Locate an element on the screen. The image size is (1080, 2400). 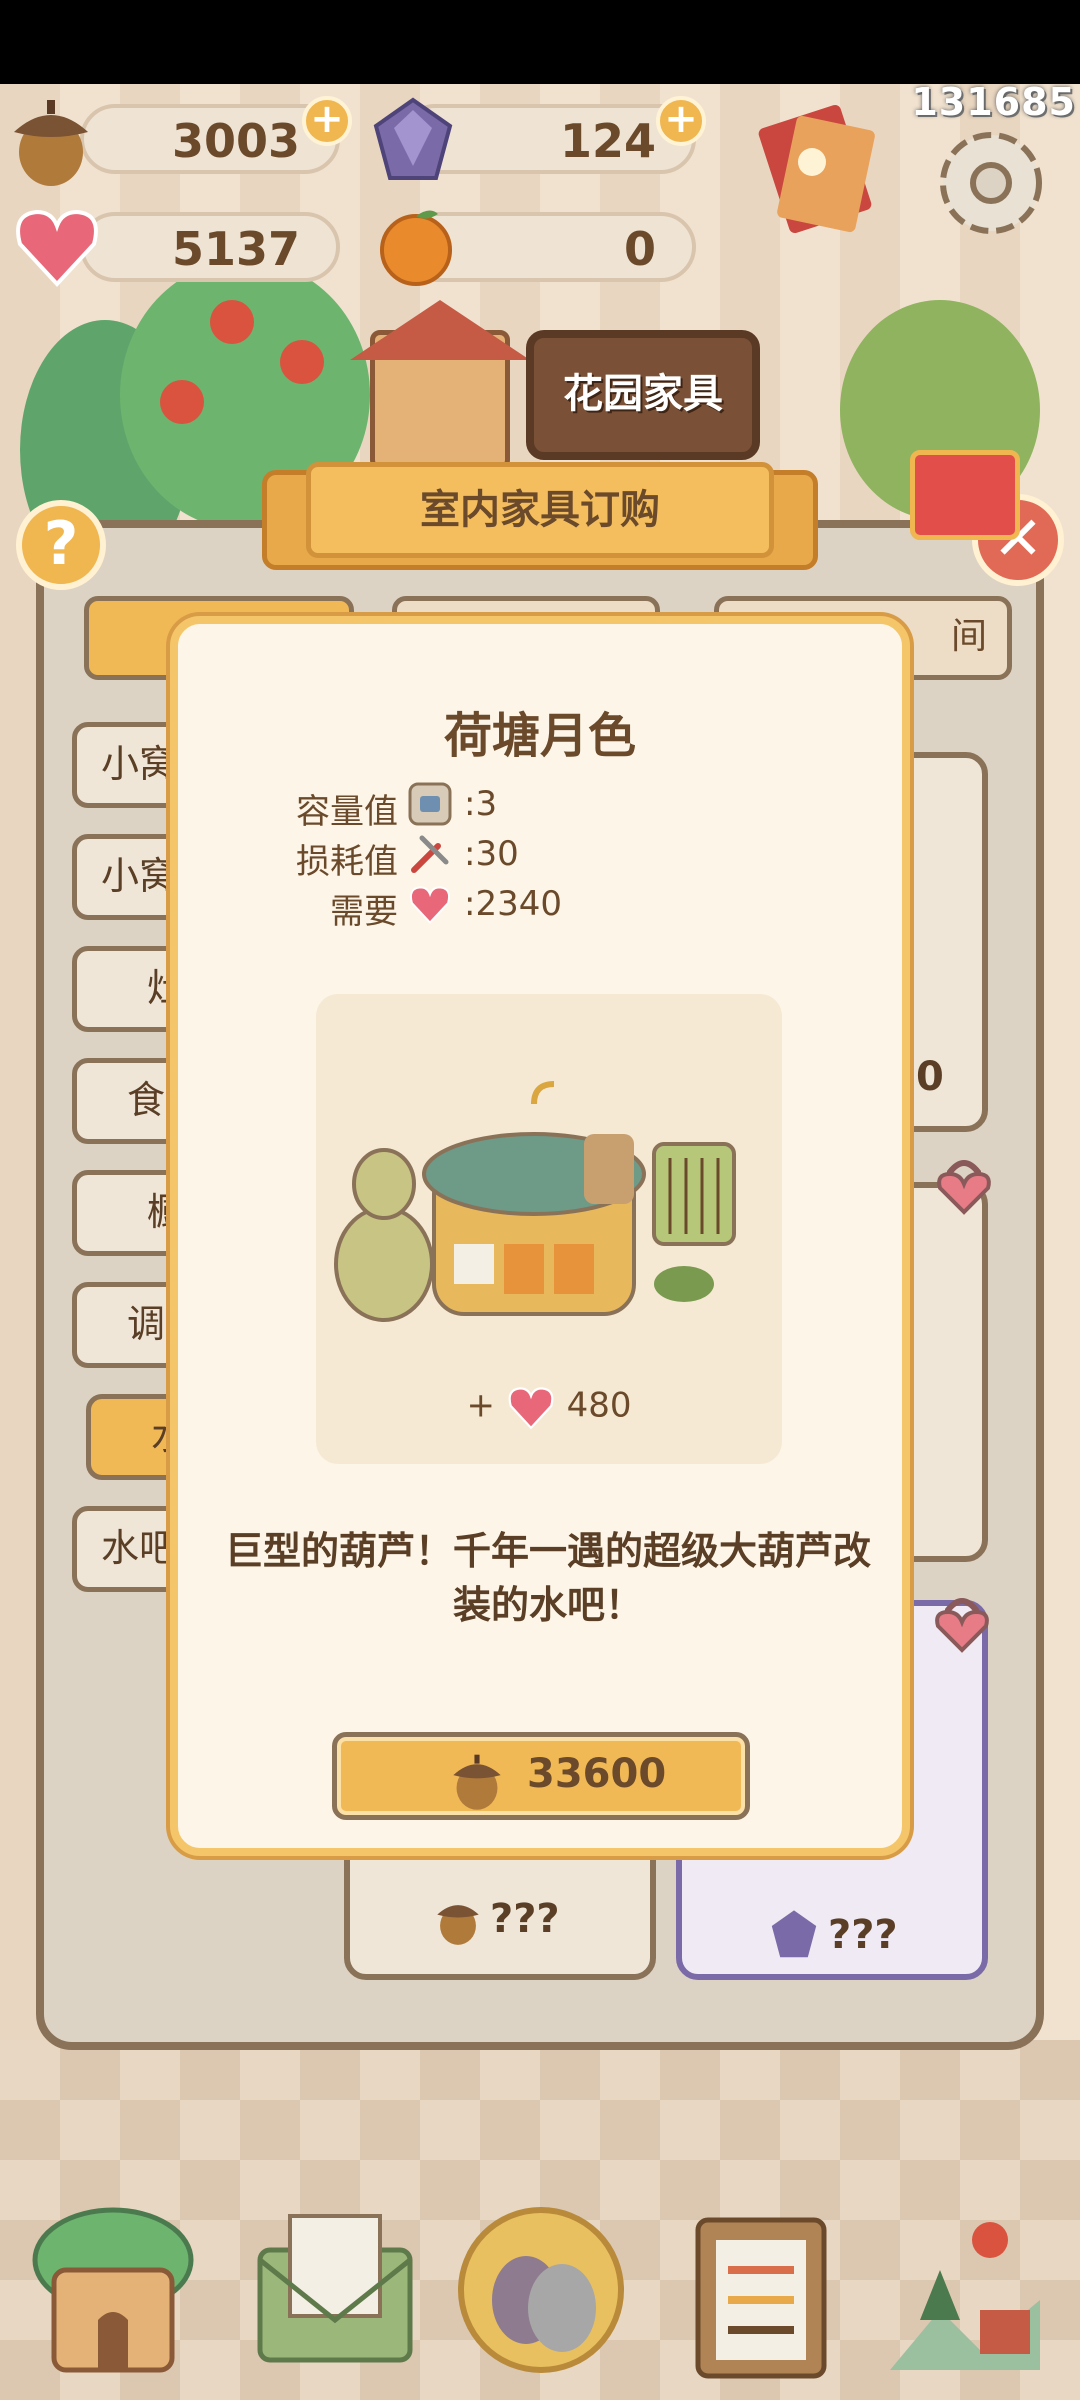
capacity-value: :3 is located at coordinates (481, 804).